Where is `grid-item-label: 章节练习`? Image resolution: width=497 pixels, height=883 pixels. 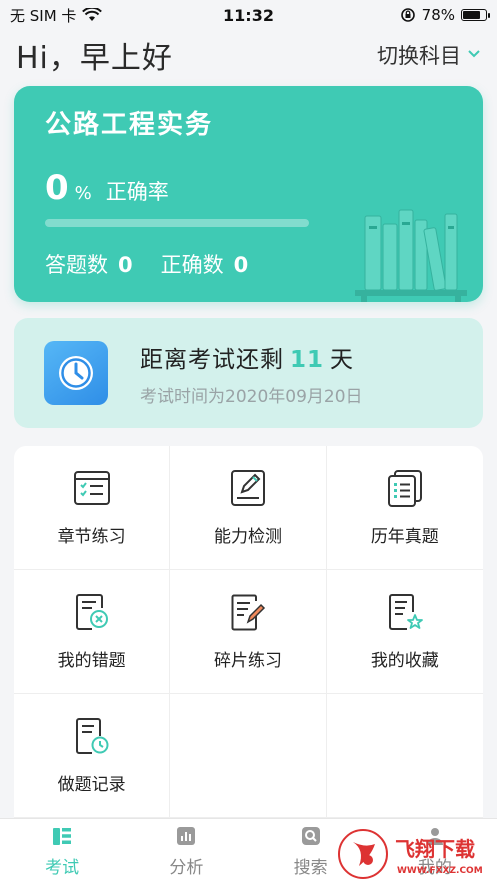 grid-item-label: 章节练习 is located at coordinates (91, 537).